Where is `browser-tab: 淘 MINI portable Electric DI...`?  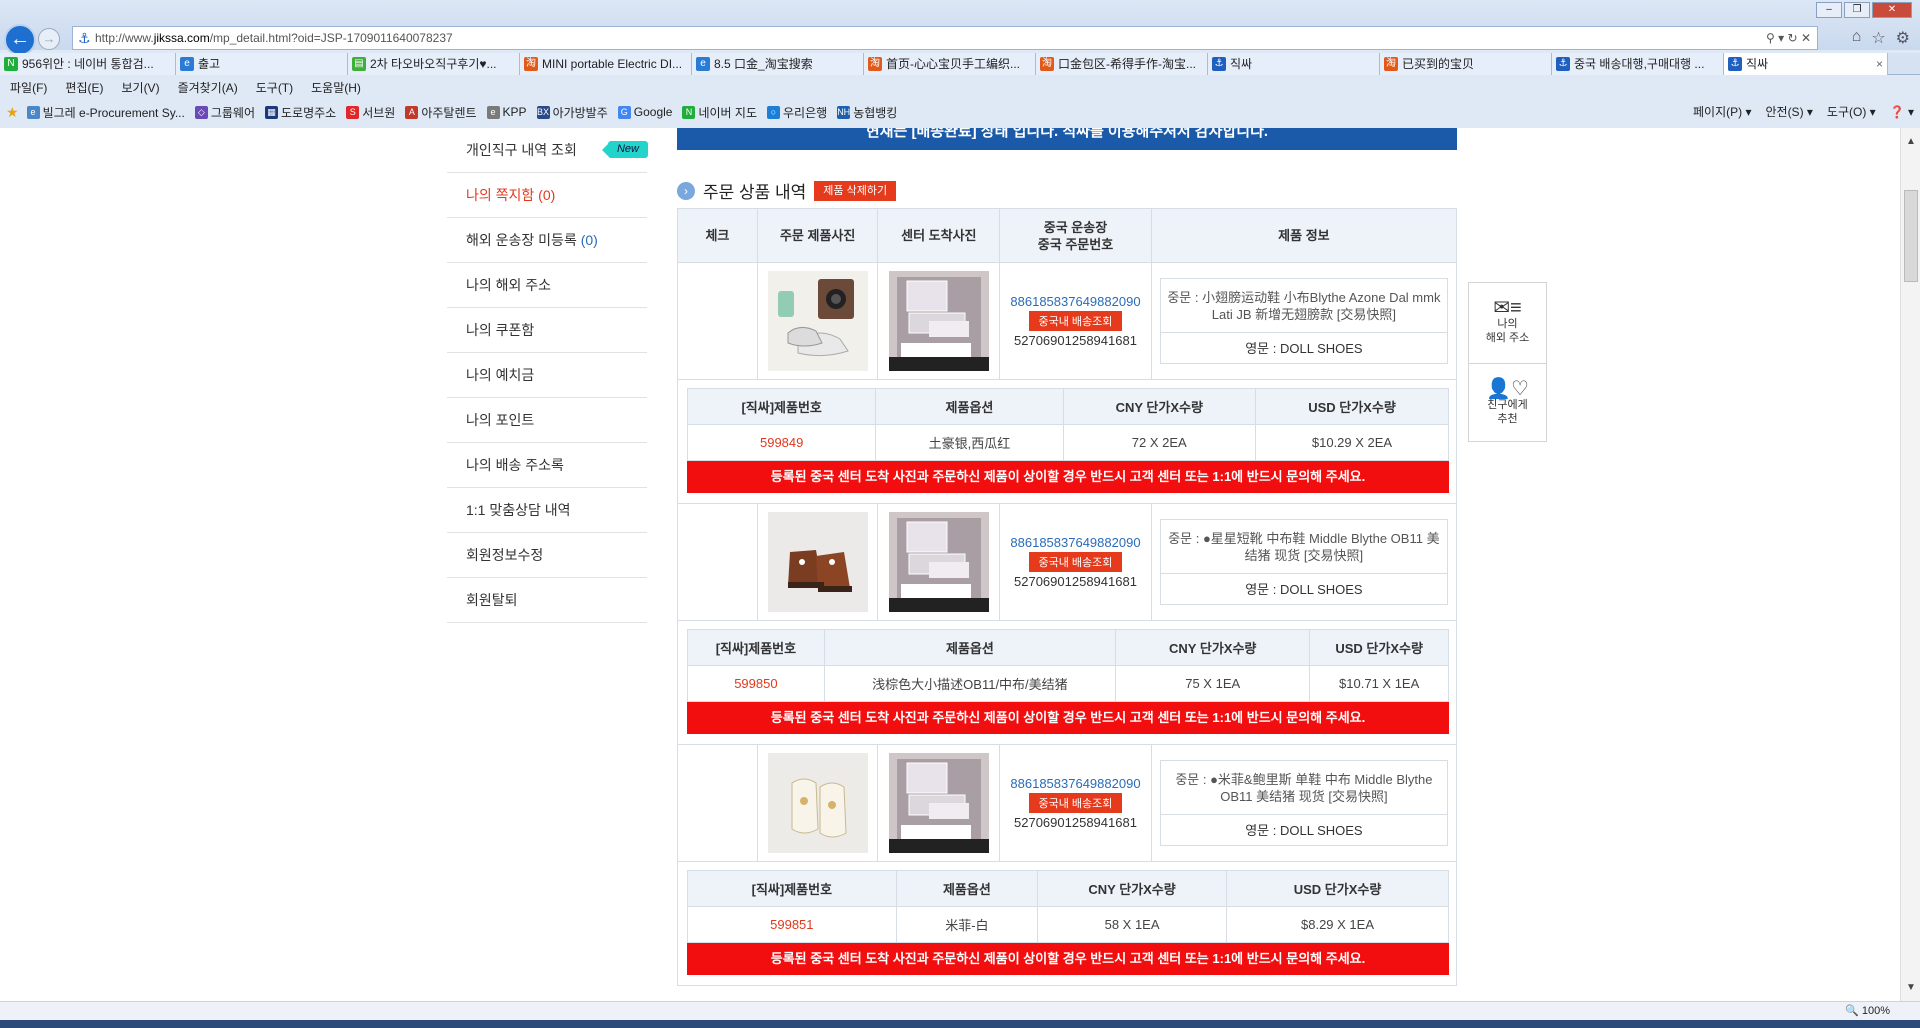
browser-tab: 淘 MINI portable Electric DI... is located at coordinates (606, 64).